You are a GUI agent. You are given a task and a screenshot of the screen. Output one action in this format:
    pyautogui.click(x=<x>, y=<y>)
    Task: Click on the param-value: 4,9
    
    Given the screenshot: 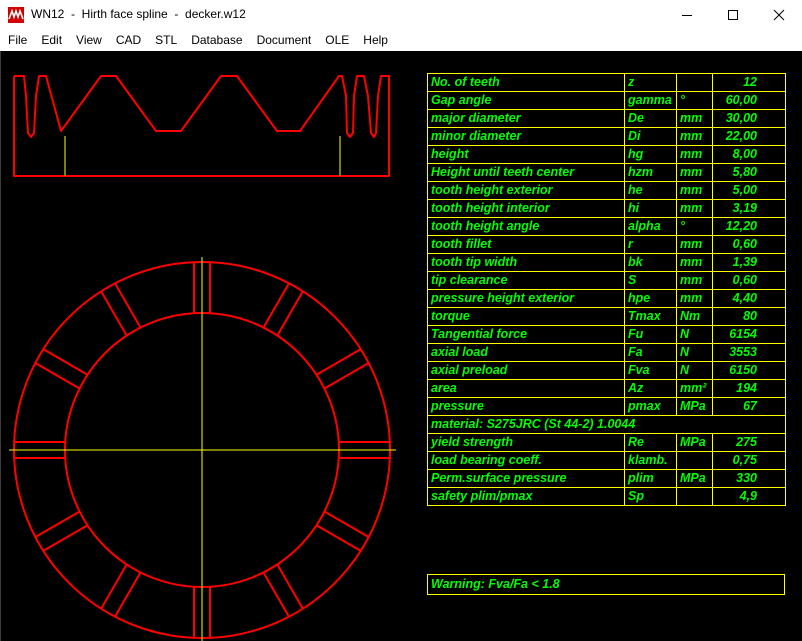 What is the action you would take?
    pyautogui.click(x=749, y=496)
    